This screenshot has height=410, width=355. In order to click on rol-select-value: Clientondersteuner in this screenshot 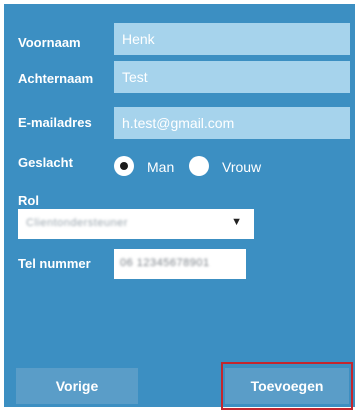, I will do `click(77, 223)`.